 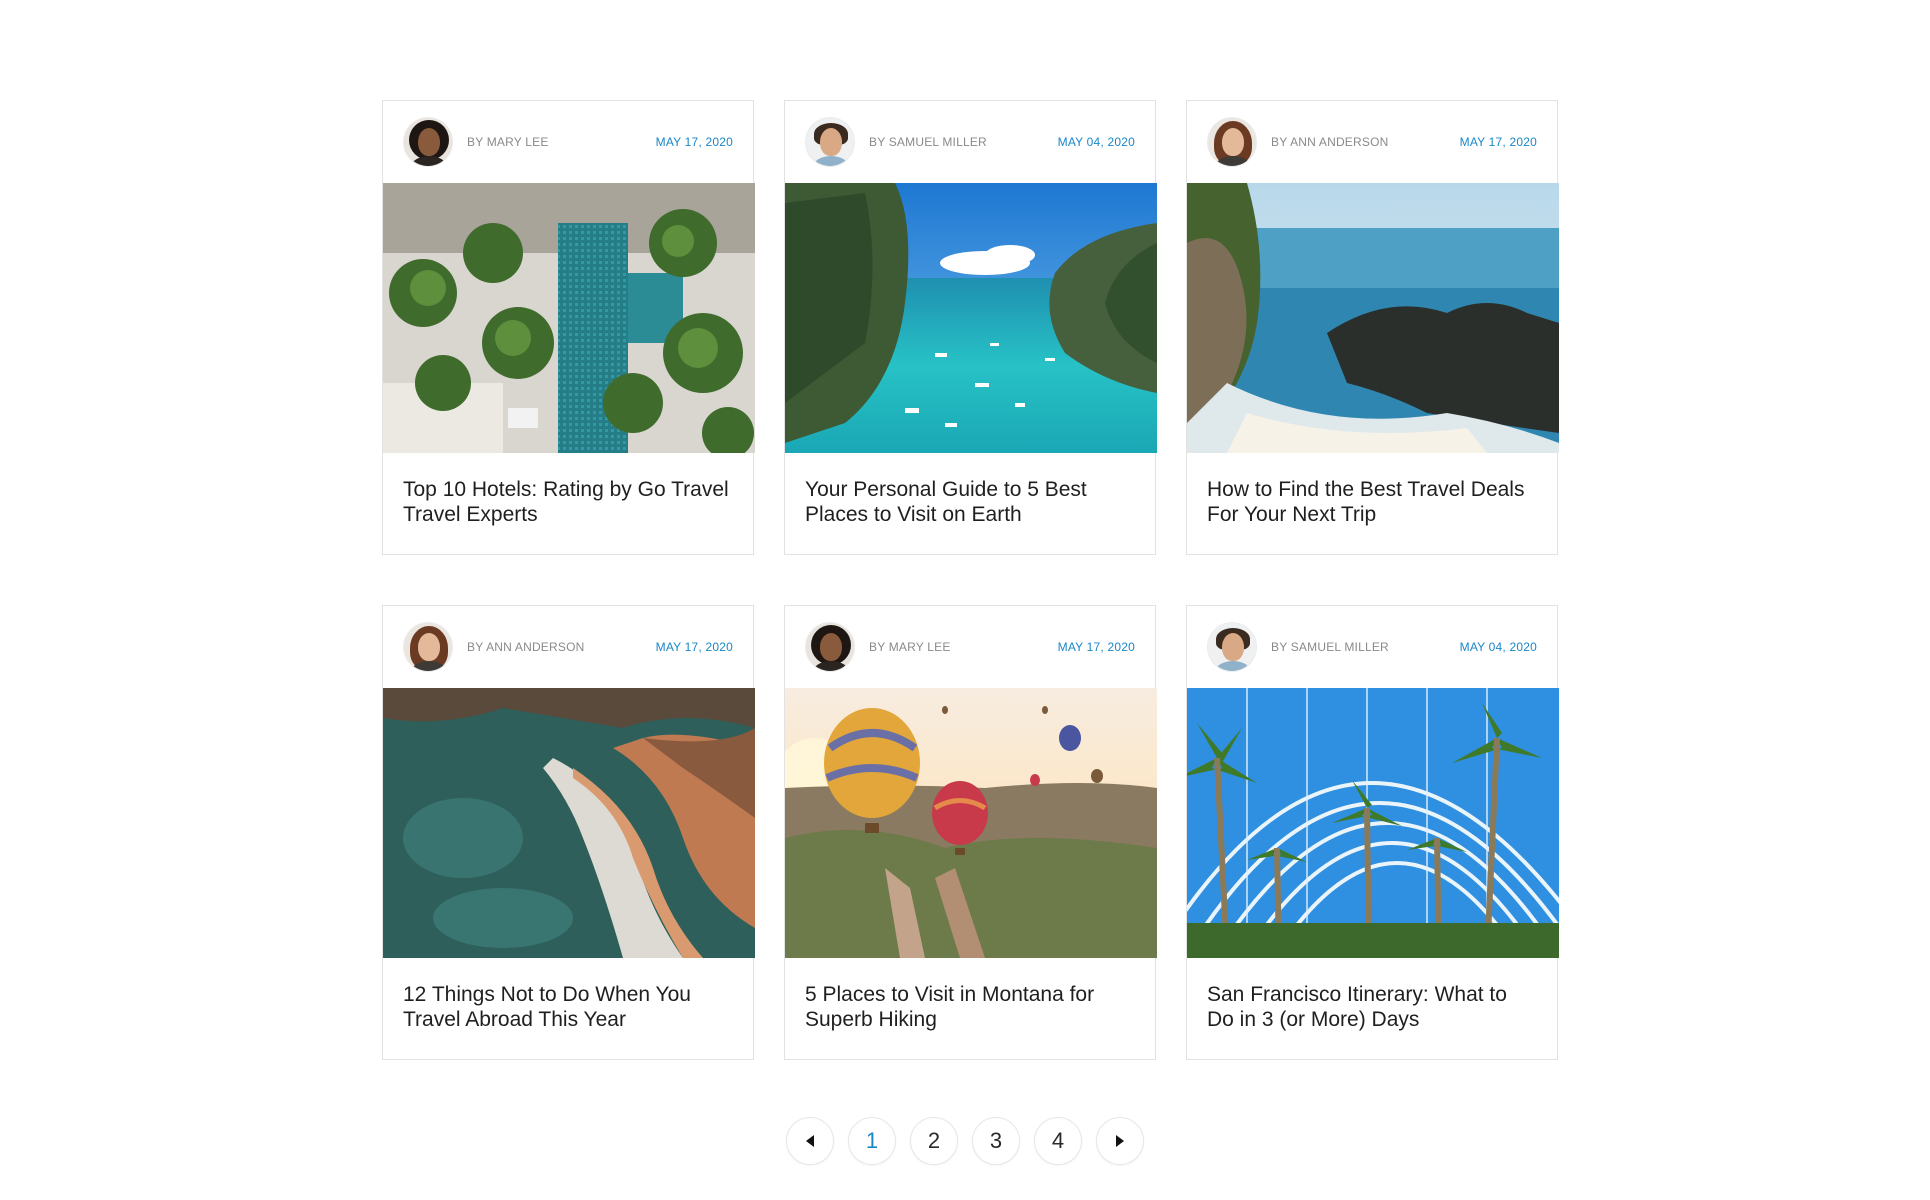 What do you see at coordinates (934, 1141) in the screenshot?
I see `page-button-2: 2` at bounding box center [934, 1141].